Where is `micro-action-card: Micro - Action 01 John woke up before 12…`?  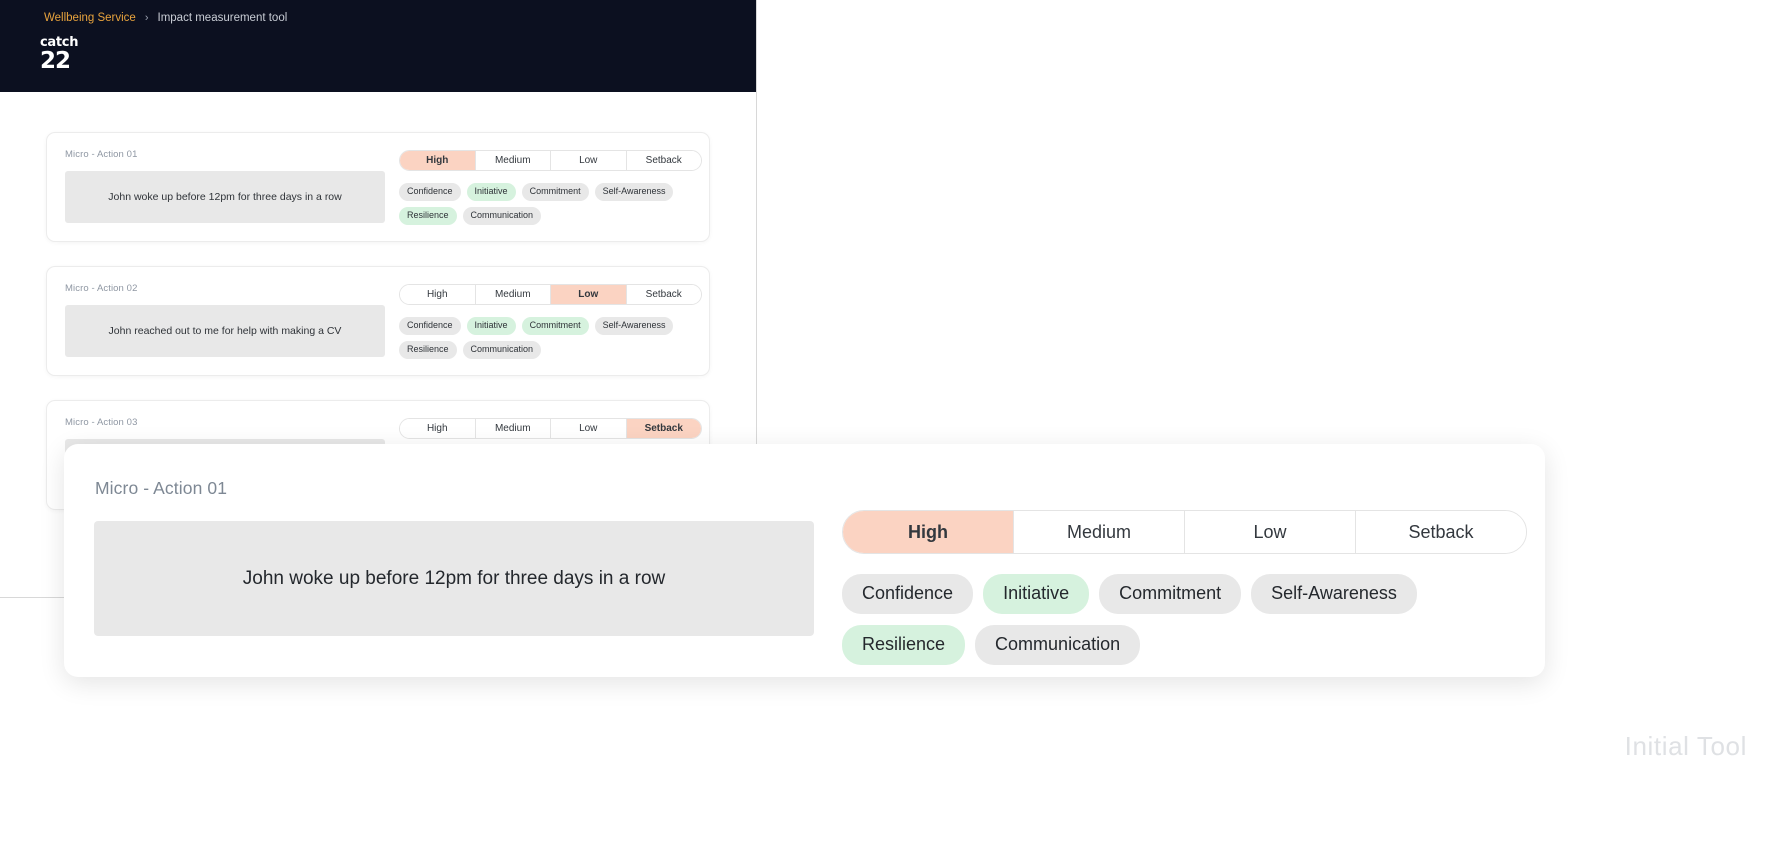
micro-action-card: Micro - Action 01 John woke up before 12… is located at coordinates (378, 187).